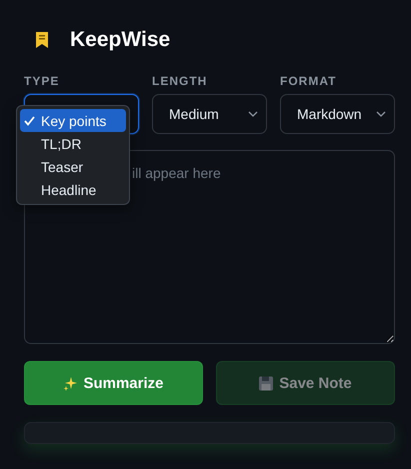  I want to click on field-label: FORMAT, so click(309, 81).